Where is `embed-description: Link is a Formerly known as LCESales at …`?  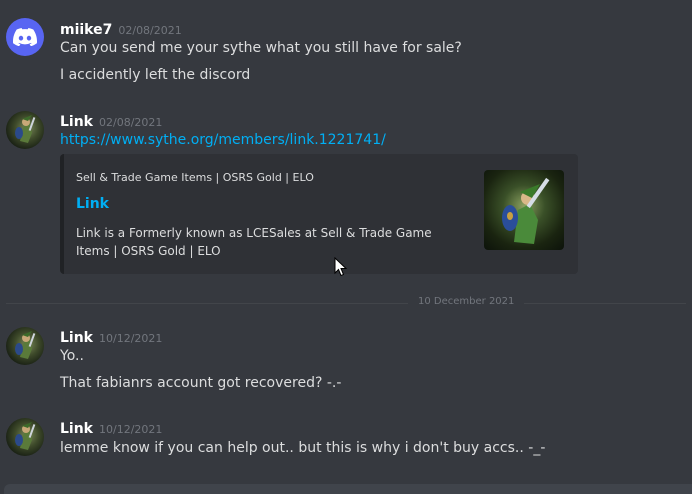 embed-description: Link is a Formerly known as LCESales at … is located at coordinates (254, 242).